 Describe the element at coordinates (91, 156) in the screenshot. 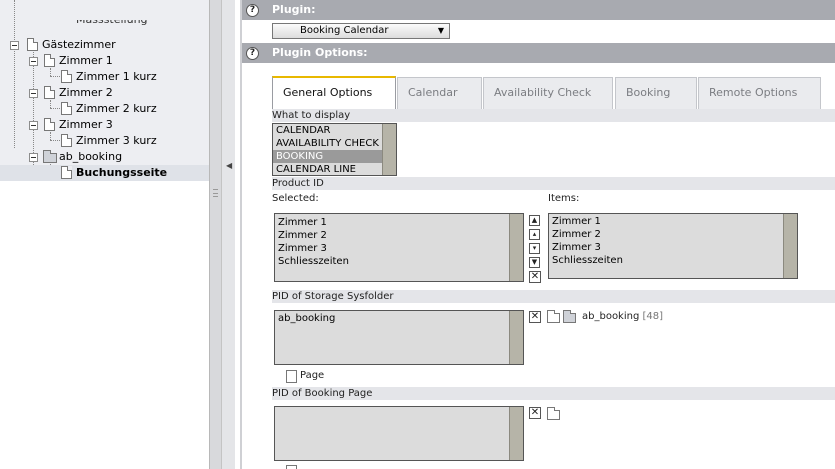

I see `tree-item-label: ab_booking` at that location.